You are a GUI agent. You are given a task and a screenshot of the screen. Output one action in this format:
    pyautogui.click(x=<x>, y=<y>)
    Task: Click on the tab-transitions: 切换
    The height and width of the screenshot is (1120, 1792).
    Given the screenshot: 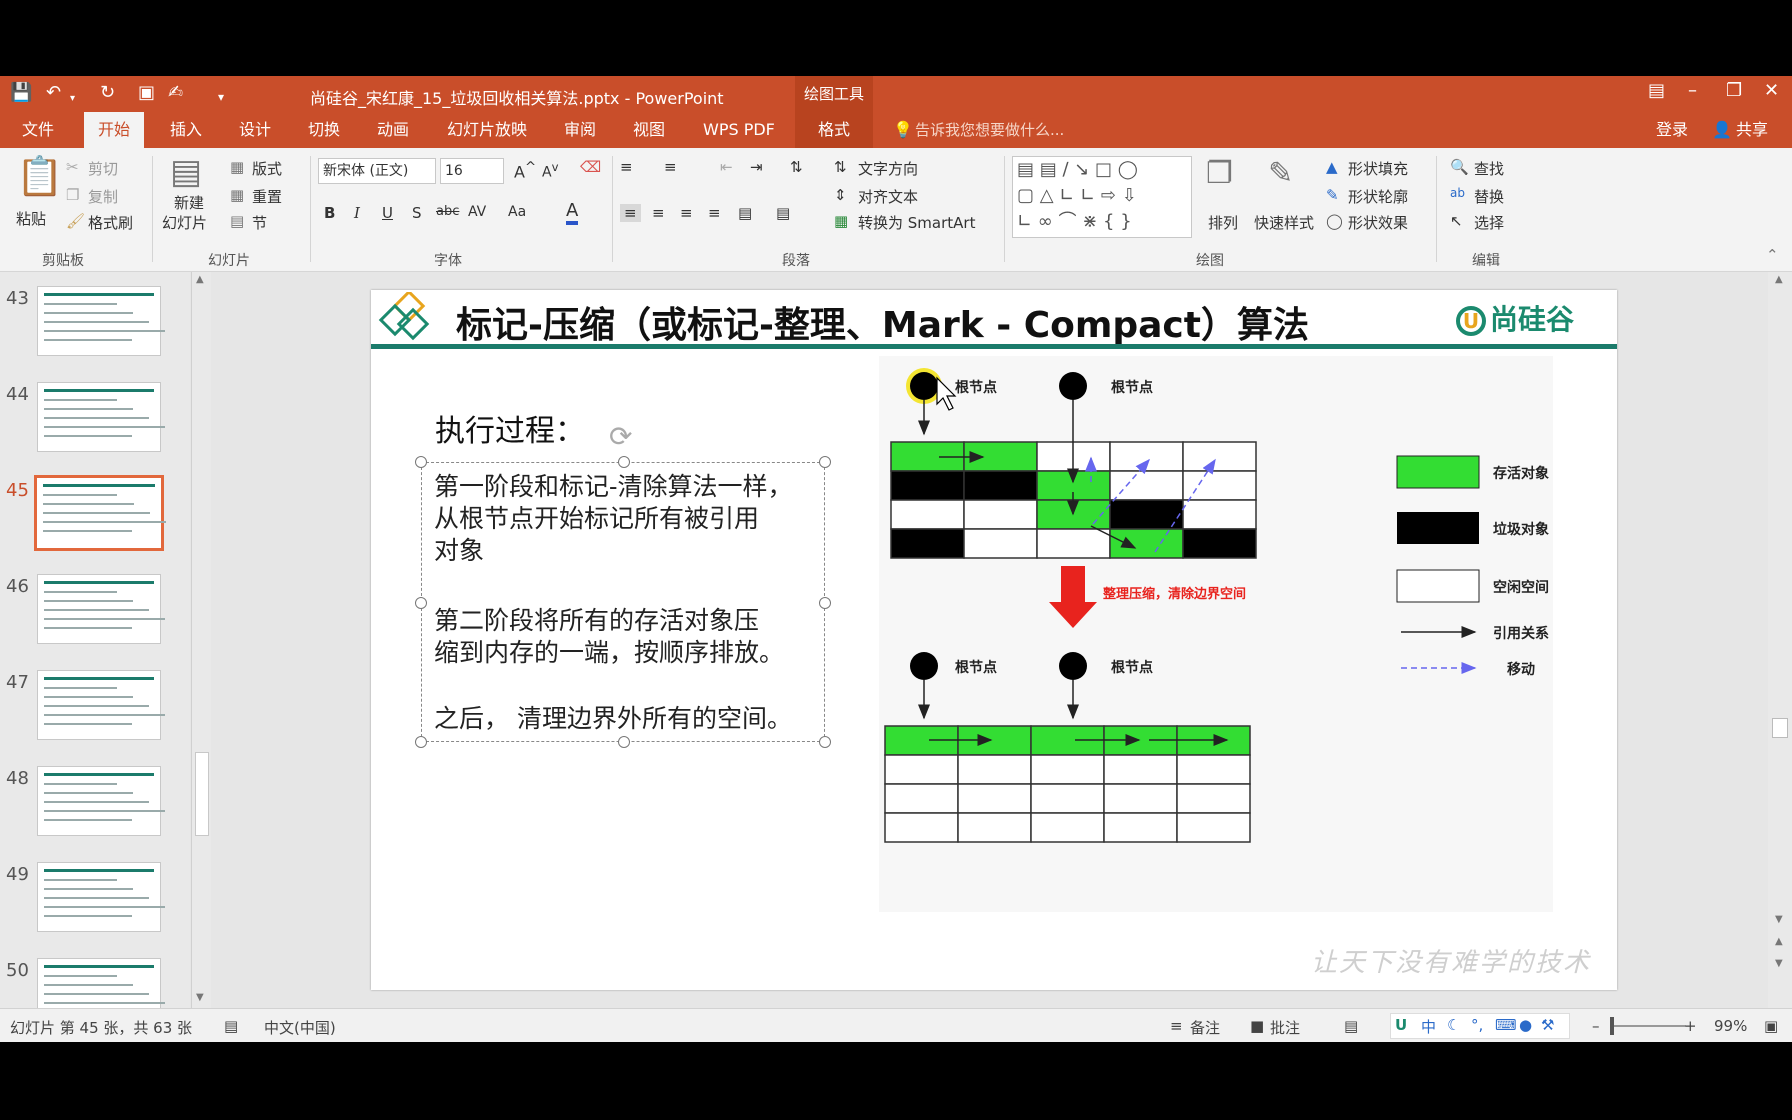 What is the action you would take?
    pyautogui.click(x=324, y=130)
    